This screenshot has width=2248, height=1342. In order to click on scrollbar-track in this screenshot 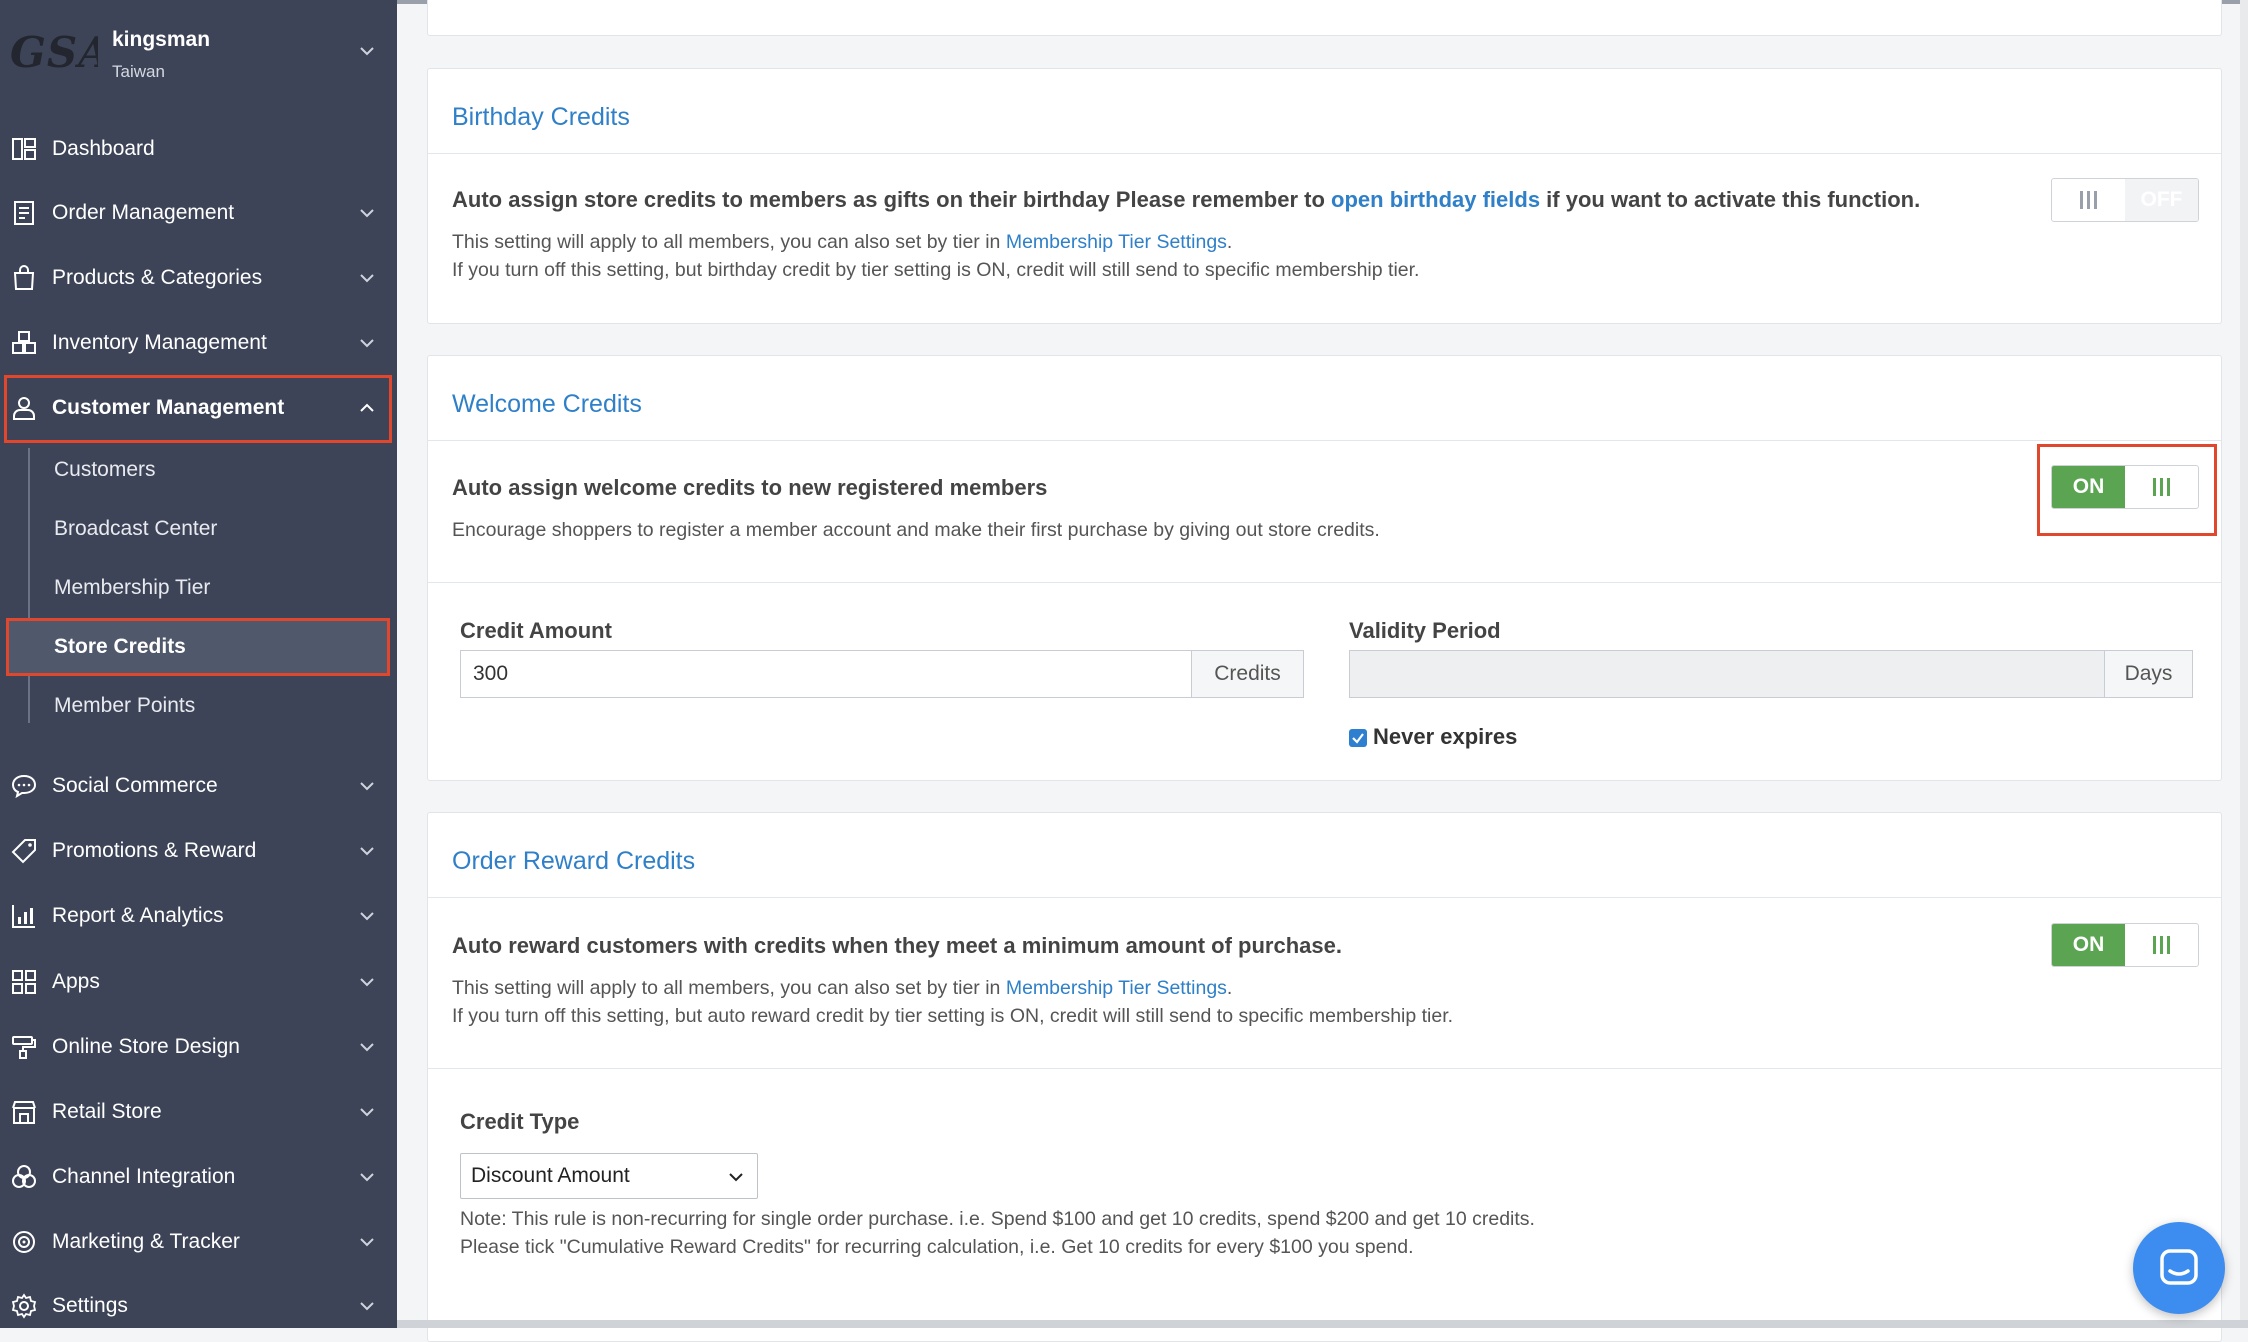, I will do `click(2244, 664)`.